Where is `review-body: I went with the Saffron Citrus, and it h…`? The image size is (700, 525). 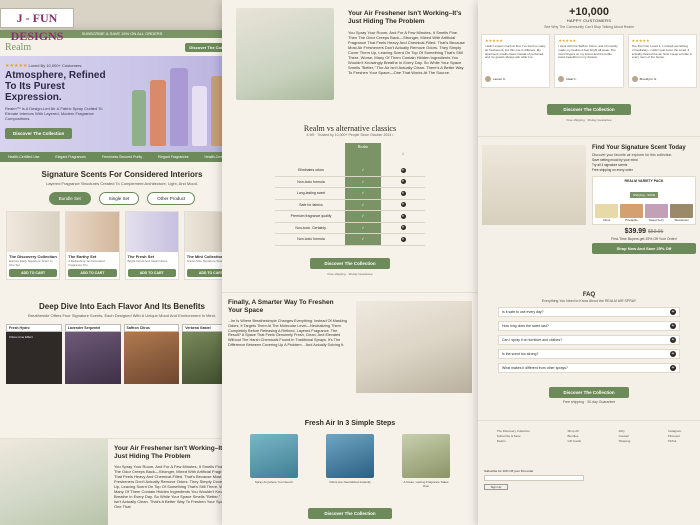
review-body: I went with the Saffron Citrus, and it h… is located at coordinates (588, 52).